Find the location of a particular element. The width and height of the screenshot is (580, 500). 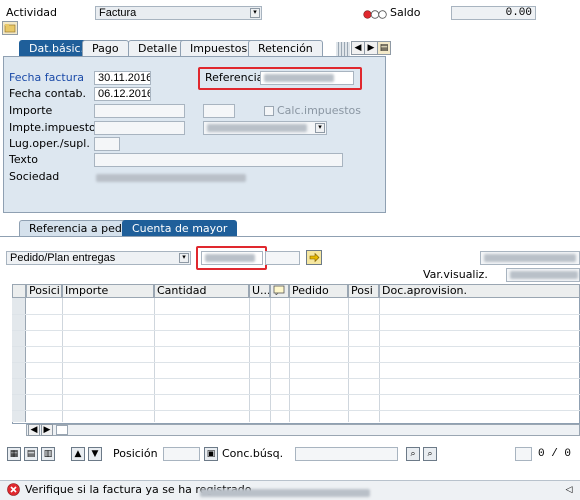

status-message-redacted is located at coordinates (285, 492).